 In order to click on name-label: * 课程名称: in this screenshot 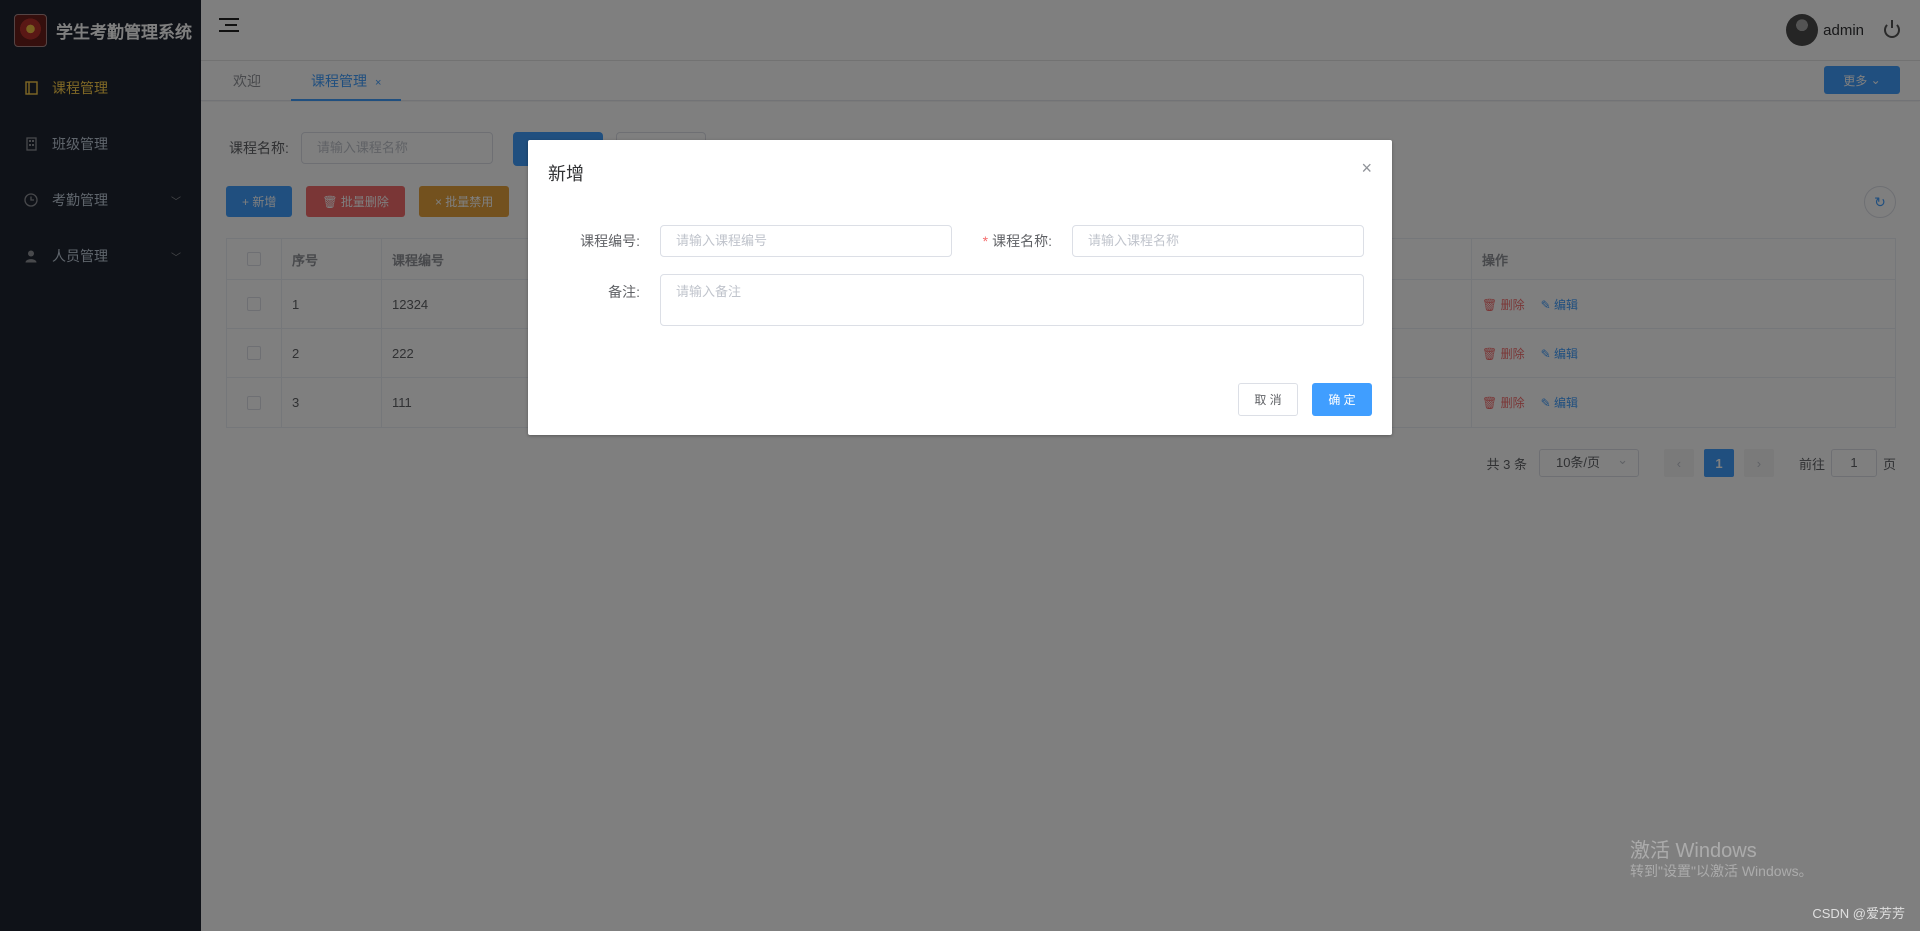, I will do `click(1017, 241)`.